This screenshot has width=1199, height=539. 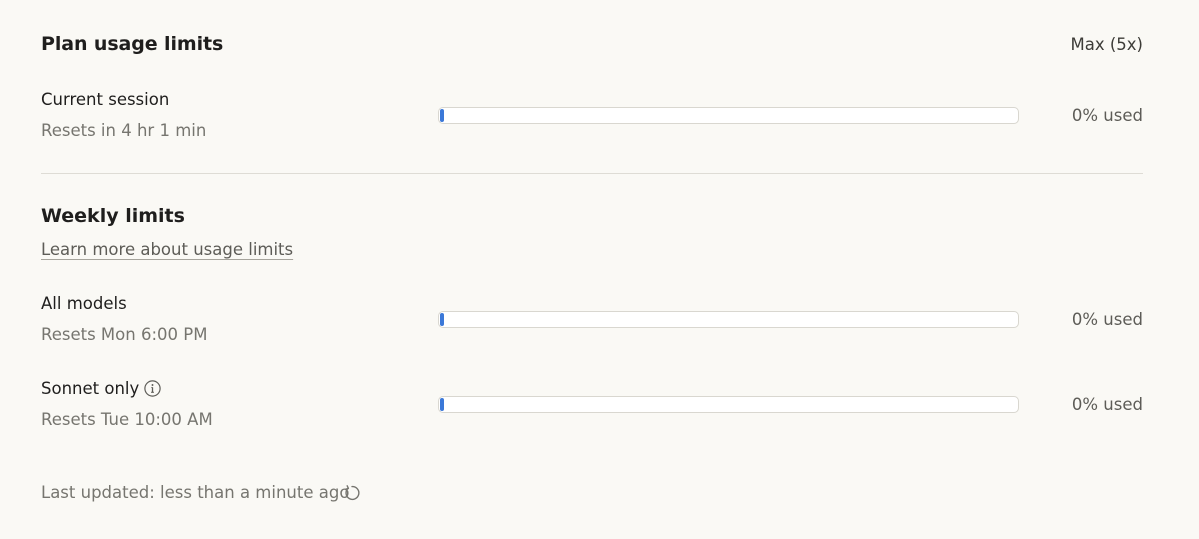 What do you see at coordinates (352, 493) in the screenshot?
I see `refresh-icon` at bounding box center [352, 493].